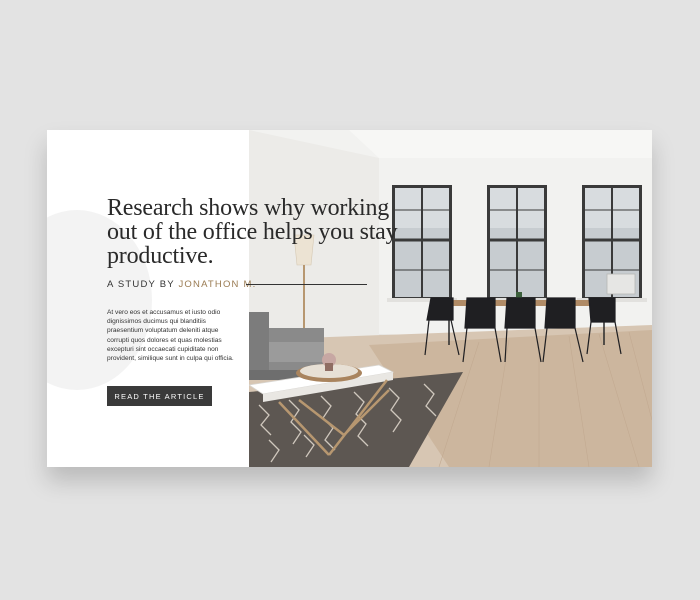 The height and width of the screenshot is (600, 700). What do you see at coordinates (159, 396) in the screenshot?
I see `read-article-button: READ THE ARTICLE` at bounding box center [159, 396].